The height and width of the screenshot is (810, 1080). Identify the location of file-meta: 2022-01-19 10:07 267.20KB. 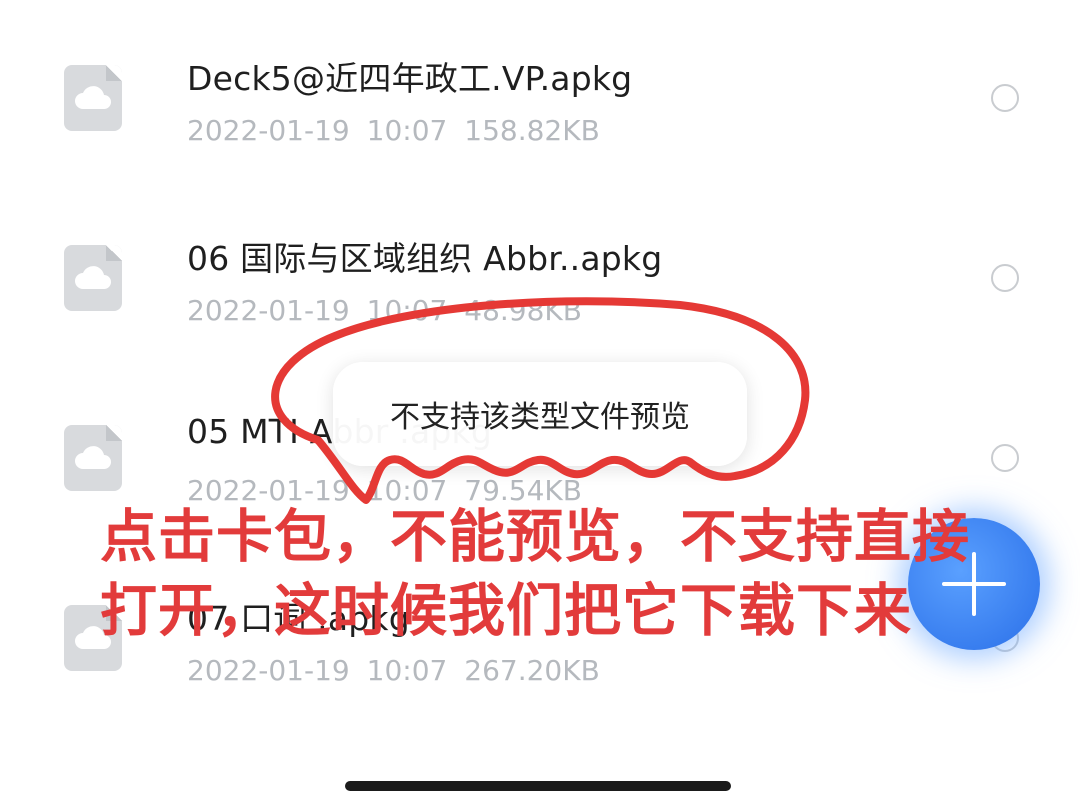
(393, 670).